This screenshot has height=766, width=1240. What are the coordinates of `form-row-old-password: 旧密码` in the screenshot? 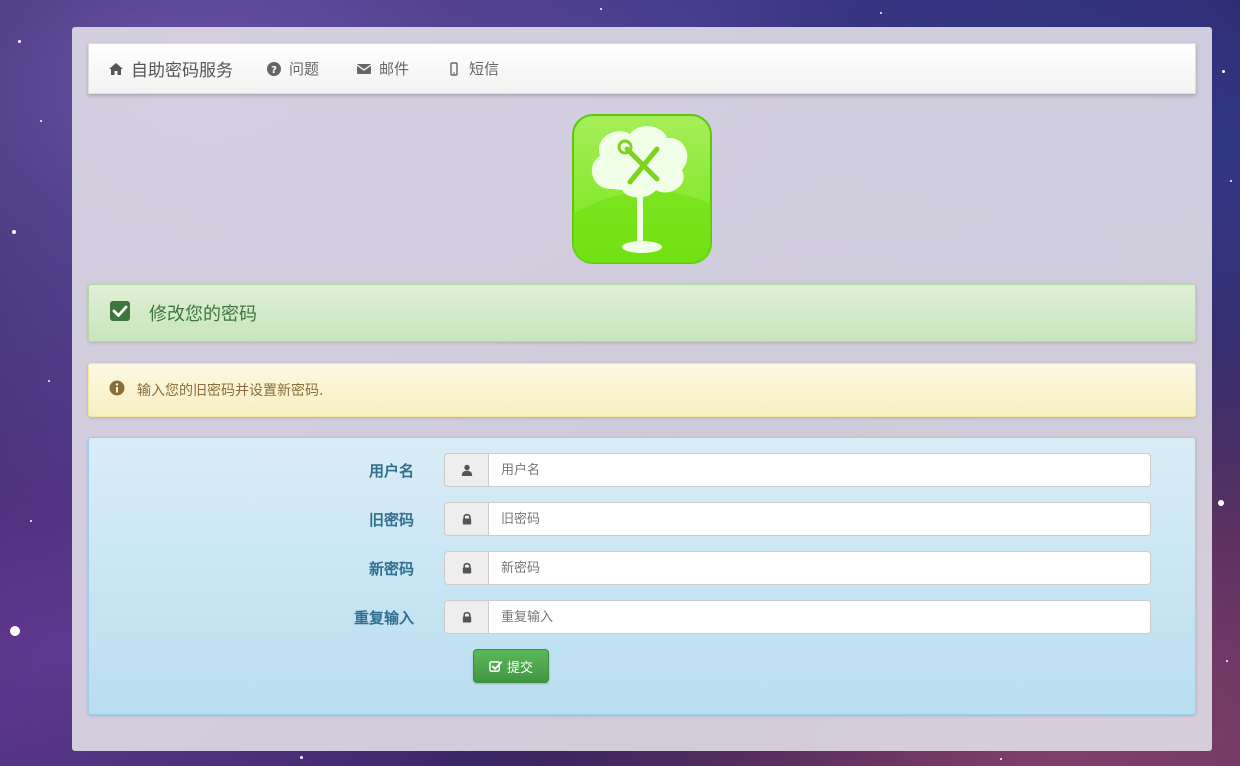 It's located at (643, 519).